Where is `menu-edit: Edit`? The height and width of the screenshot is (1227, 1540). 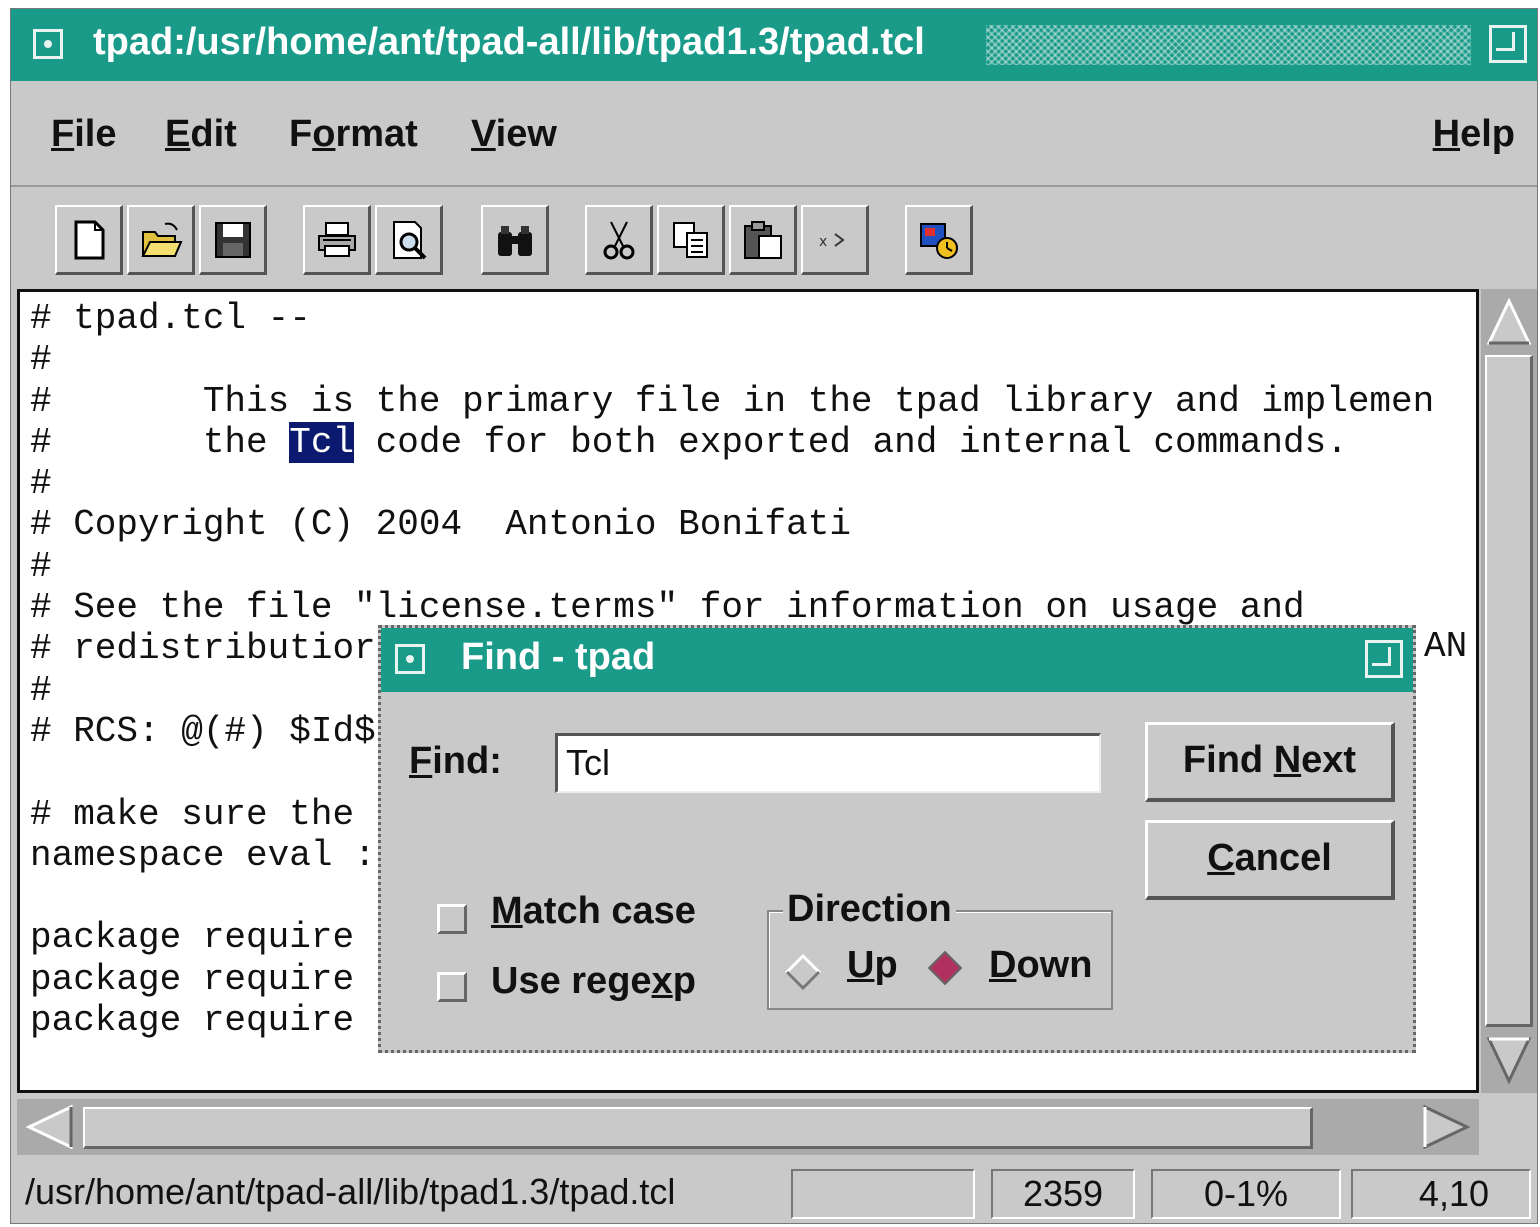 menu-edit: Edit is located at coordinates (201, 134).